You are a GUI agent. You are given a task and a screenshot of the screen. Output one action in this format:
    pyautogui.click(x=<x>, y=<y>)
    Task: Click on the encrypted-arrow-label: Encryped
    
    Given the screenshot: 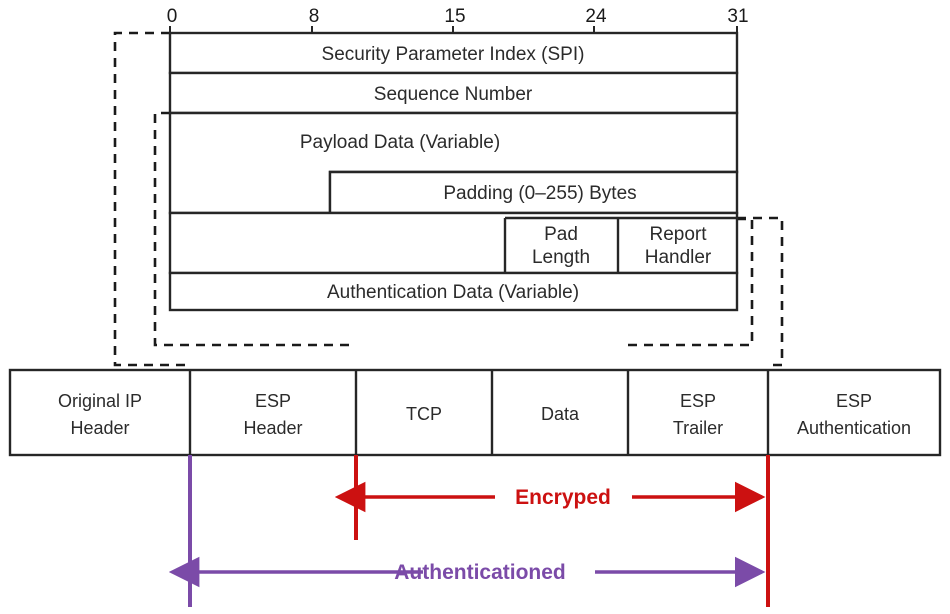 What is the action you would take?
    pyautogui.click(x=563, y=497)
    